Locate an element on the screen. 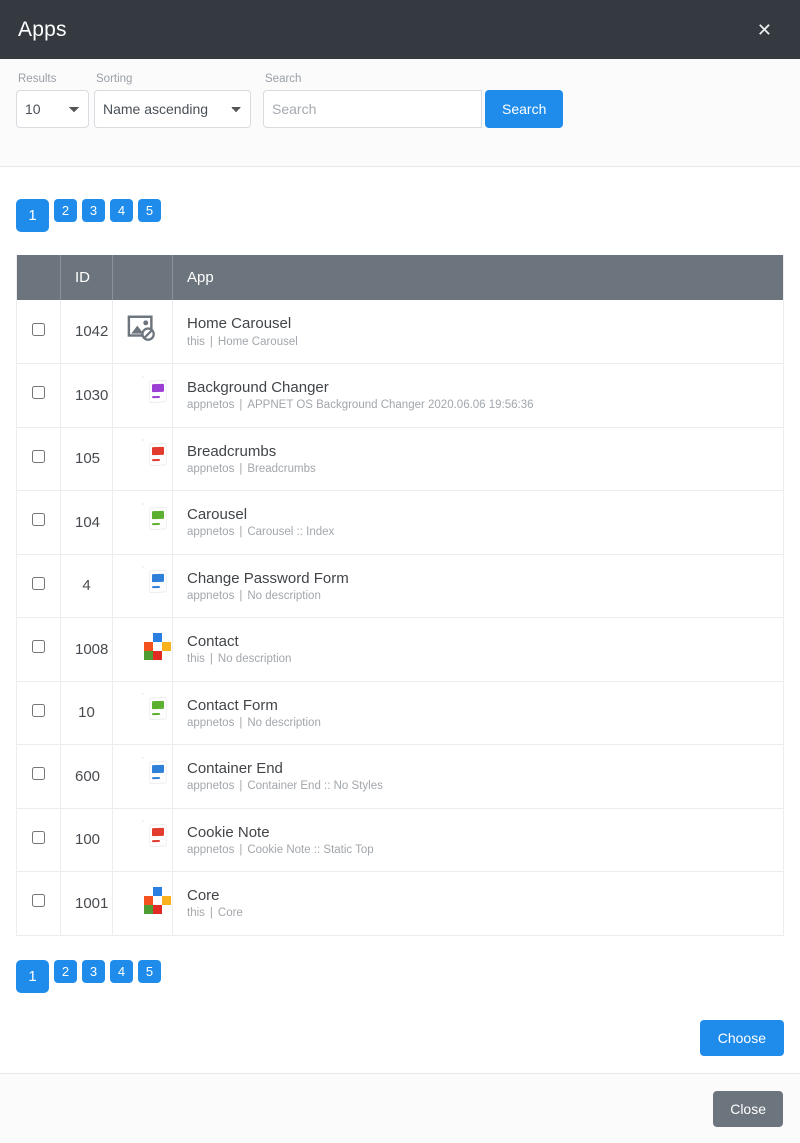  header-icon is located at coordinates (142, 277).